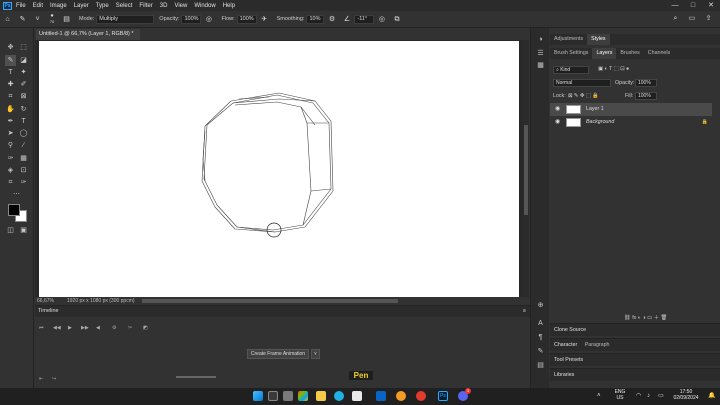  Describe the element at coordinates (38, 6) in the screenshot. I see `menu-edit: Edit` at that location.